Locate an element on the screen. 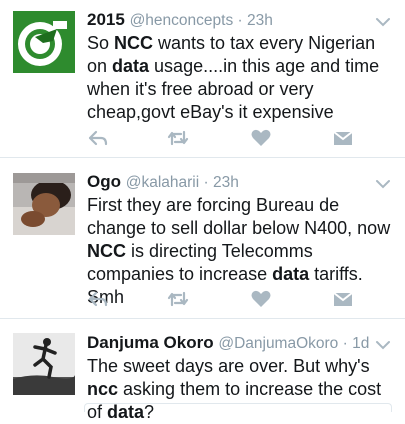 The width and height of the screenshot is (405, 424). user-handle: @kalaharii is located at coordinates (162, 182).